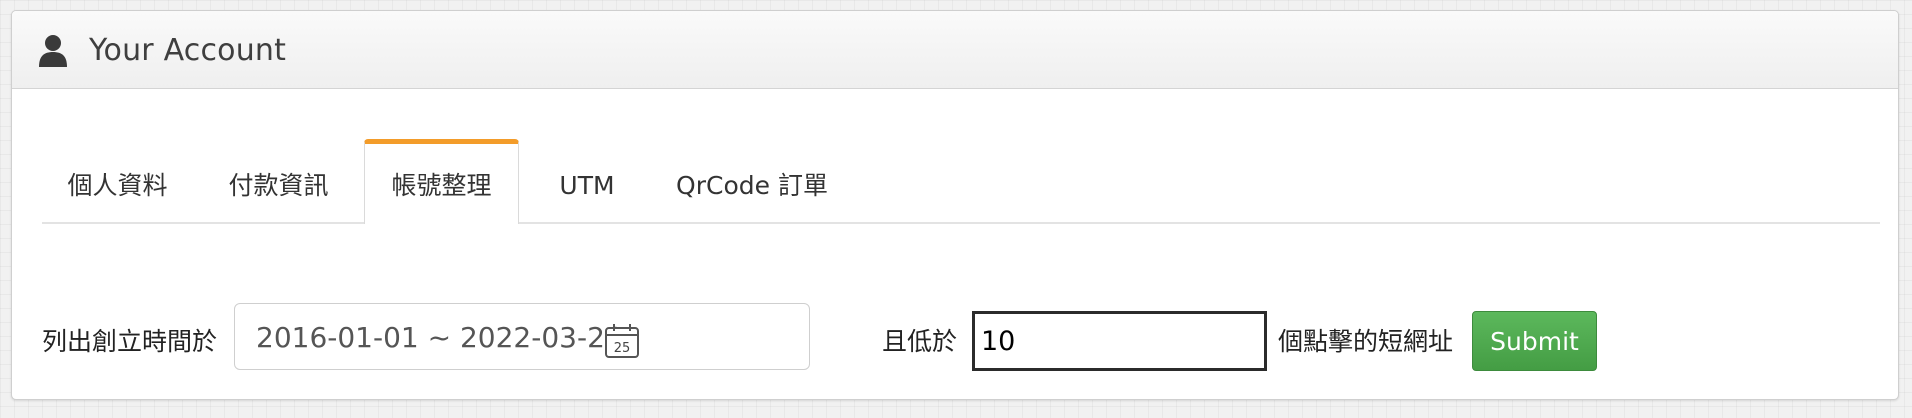  What do you see at coordinates (439, 337) in the screenshot?
I see `date-range-value: 2016-01-01 ~ 2022-03-26` at bounding box center [439, 337].